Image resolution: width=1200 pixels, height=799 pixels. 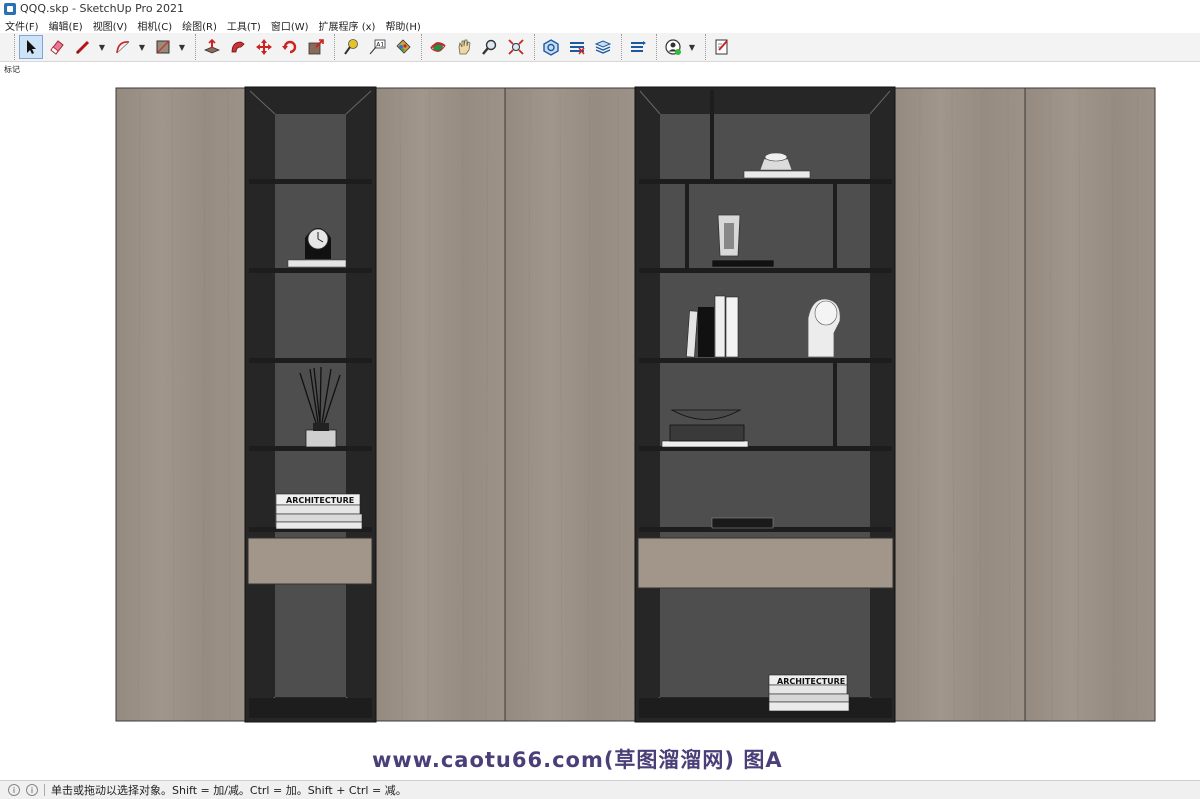 I want to click on status-separator, so click(x=44, y=790).